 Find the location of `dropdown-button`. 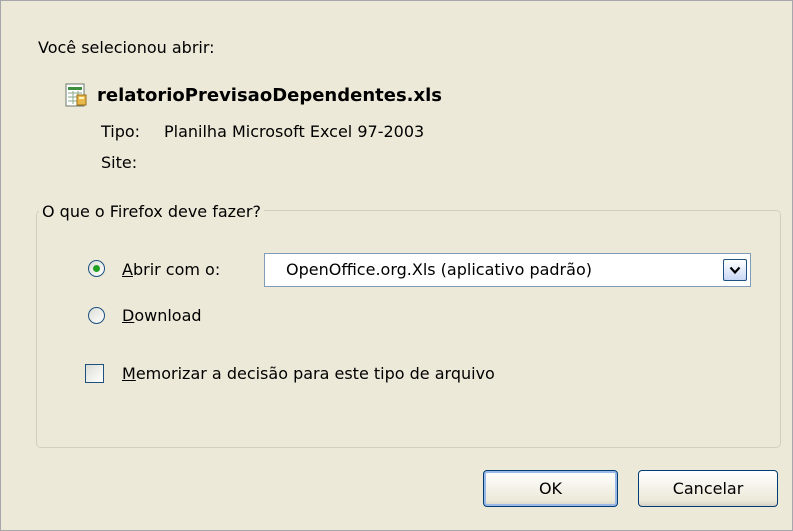

dropdown-button is located at coordinates (735, 270).